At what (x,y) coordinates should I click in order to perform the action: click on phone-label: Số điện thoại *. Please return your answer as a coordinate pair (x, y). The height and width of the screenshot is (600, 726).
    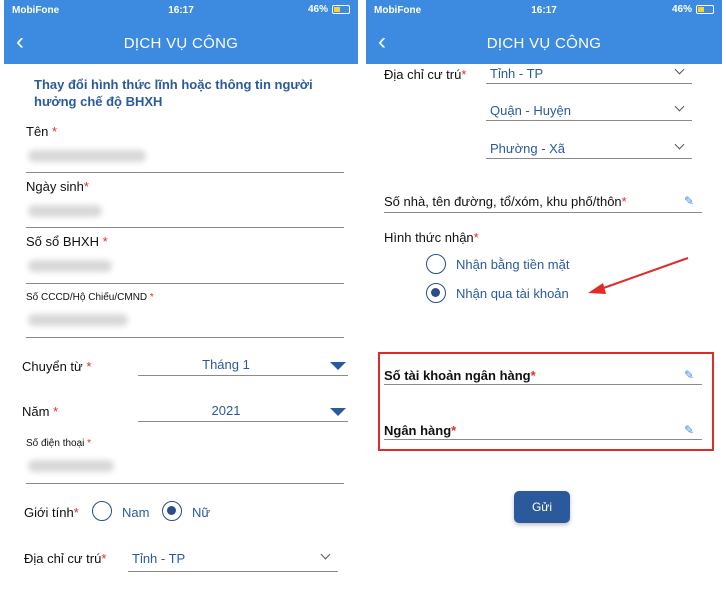
    Looking at the image, I should click on (58, 443).